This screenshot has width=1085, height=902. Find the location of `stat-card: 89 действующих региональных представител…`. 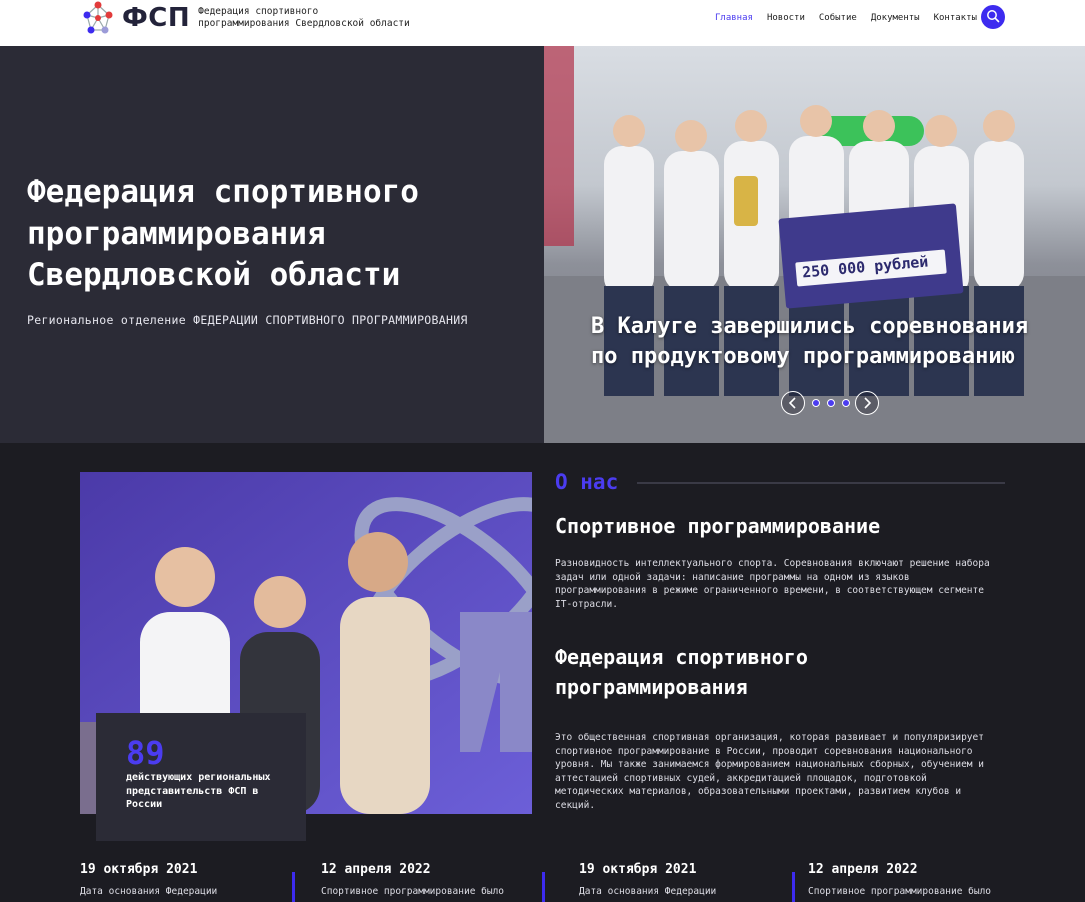

stat-card: 89 действующих региональных представител… is located at coordinates (201, 777).